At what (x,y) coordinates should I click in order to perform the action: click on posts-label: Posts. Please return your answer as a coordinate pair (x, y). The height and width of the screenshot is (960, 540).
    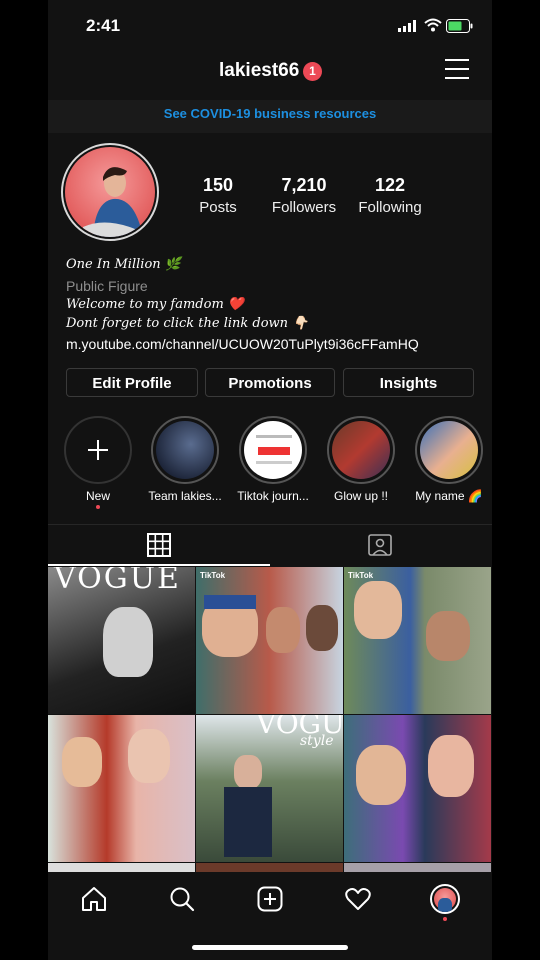
    Looking at the image, I should click on (218, 207).